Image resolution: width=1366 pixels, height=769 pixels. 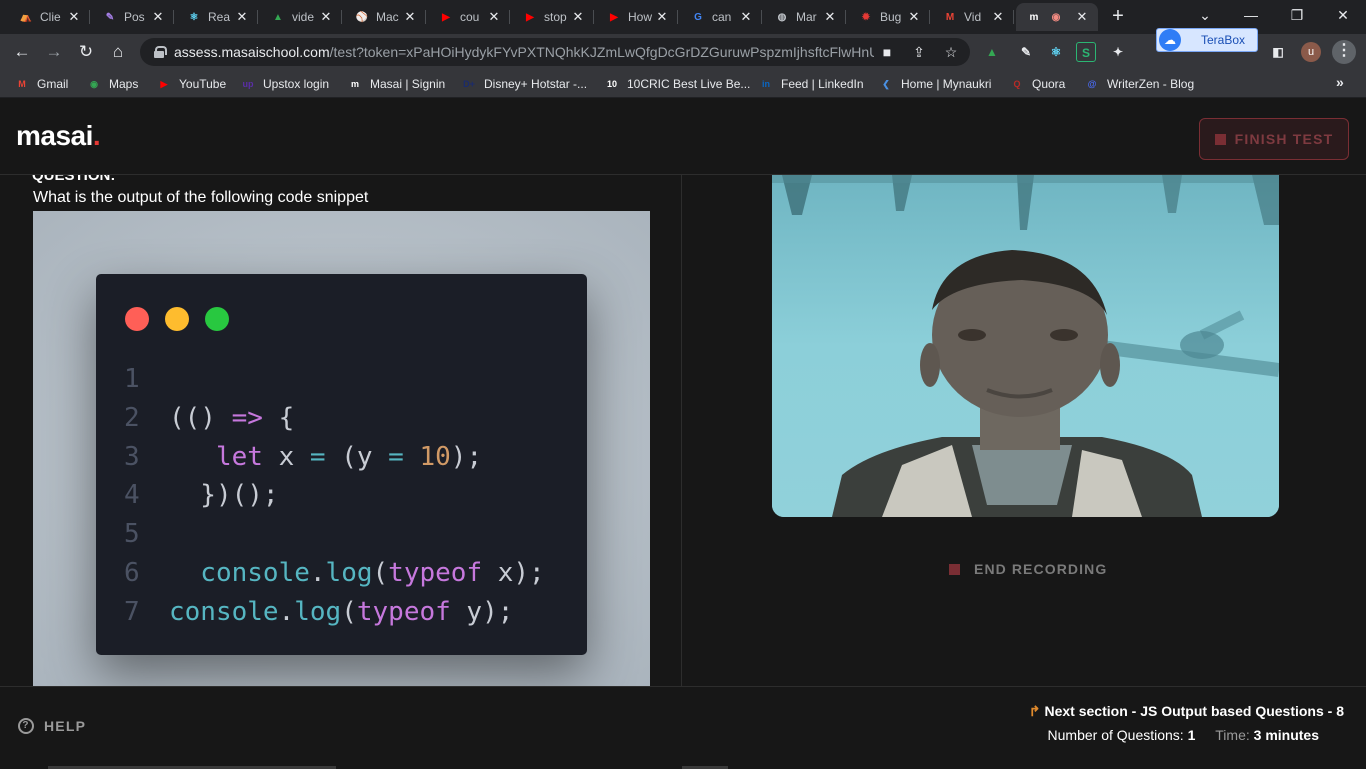 I want to click on maps-pin-icon: ◉, so click(x=94, y=83).